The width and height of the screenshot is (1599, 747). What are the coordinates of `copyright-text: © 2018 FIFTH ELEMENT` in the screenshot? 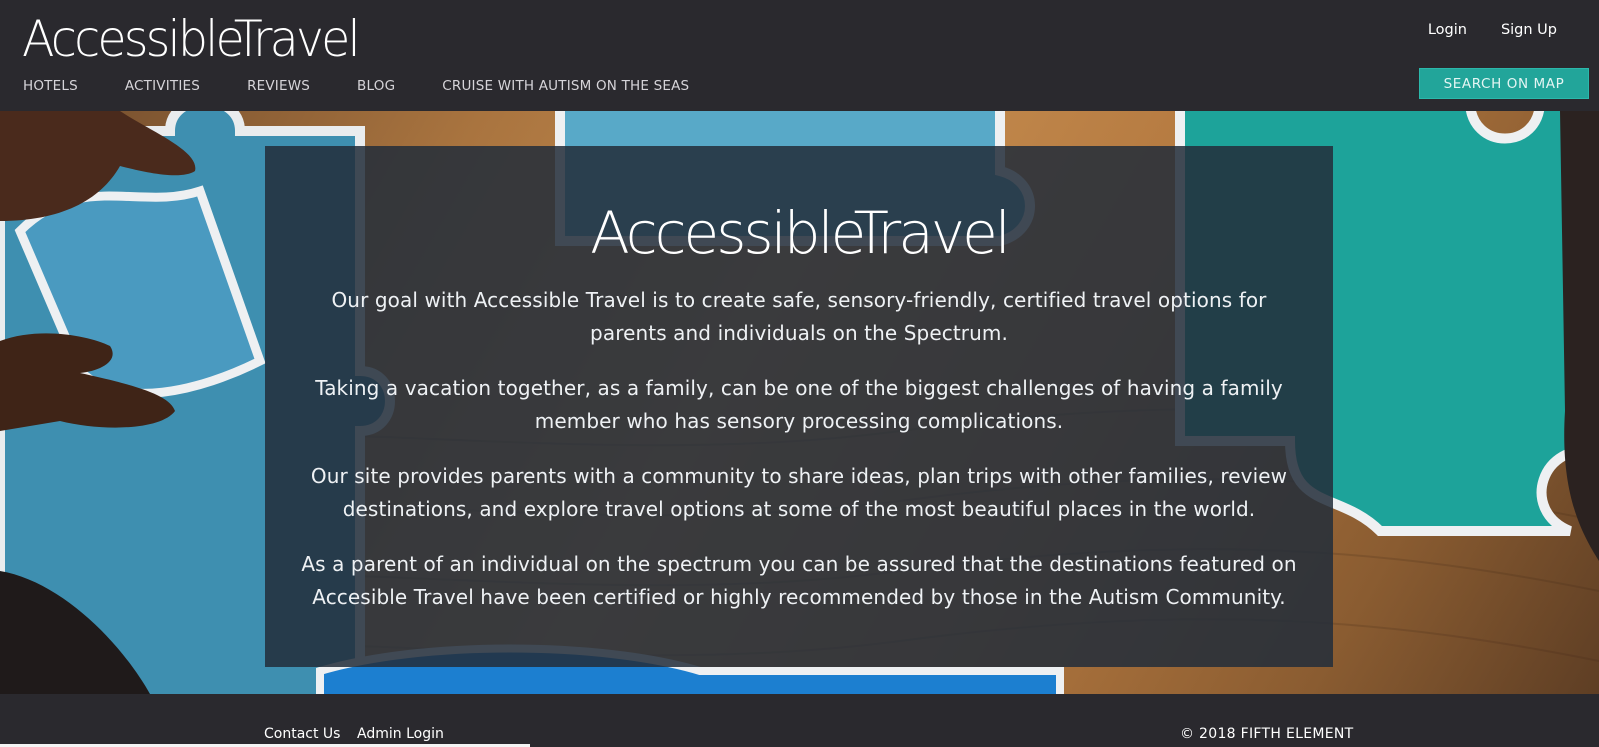 It's located at (1267, 734).